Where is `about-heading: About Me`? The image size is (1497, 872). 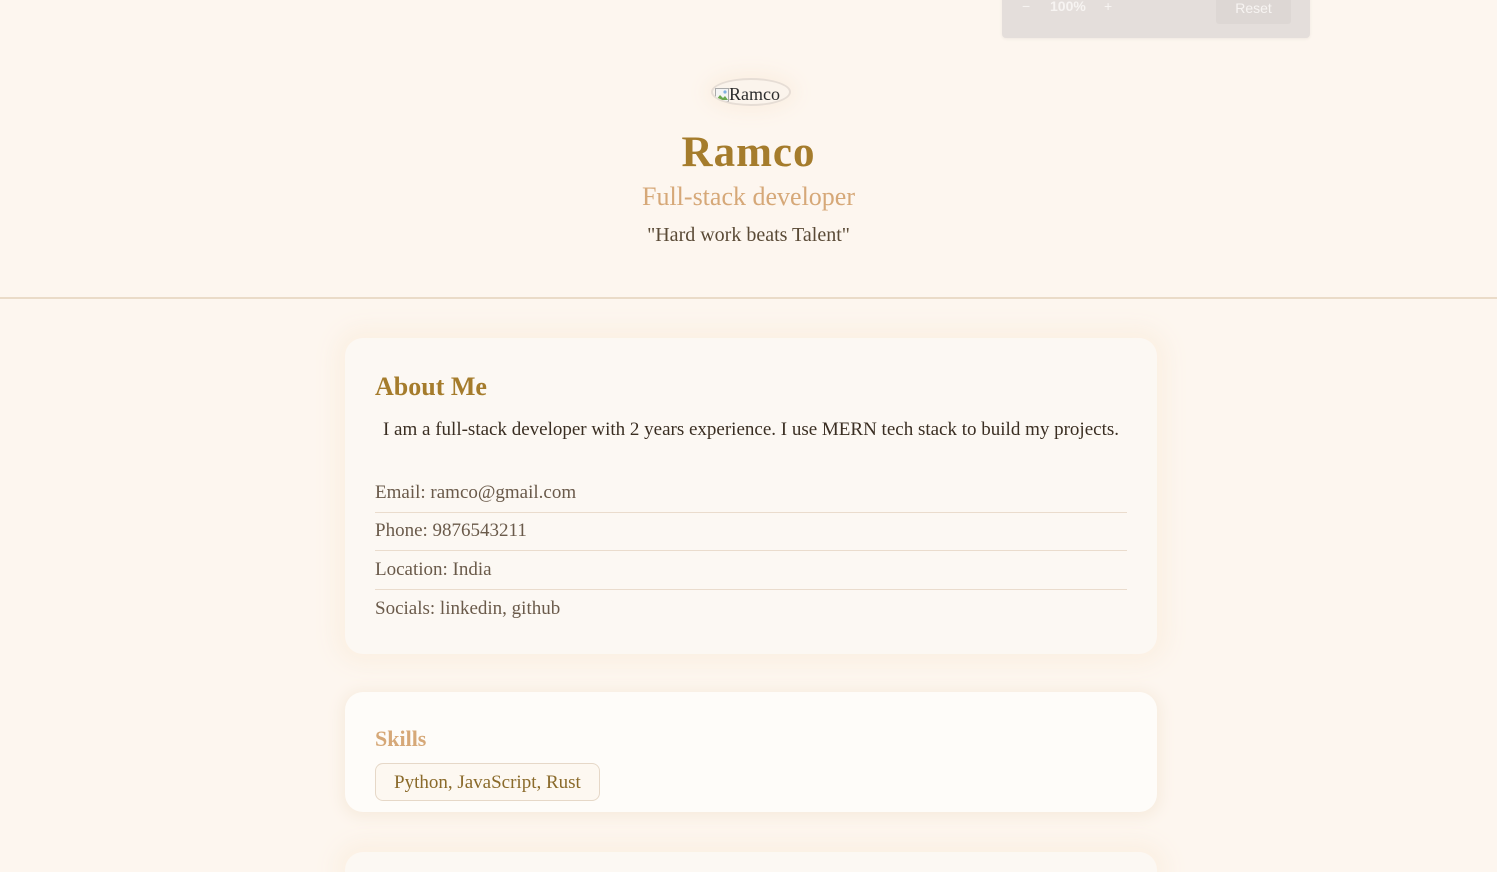
about-heading: About Me is located at coordinates (431, 386).